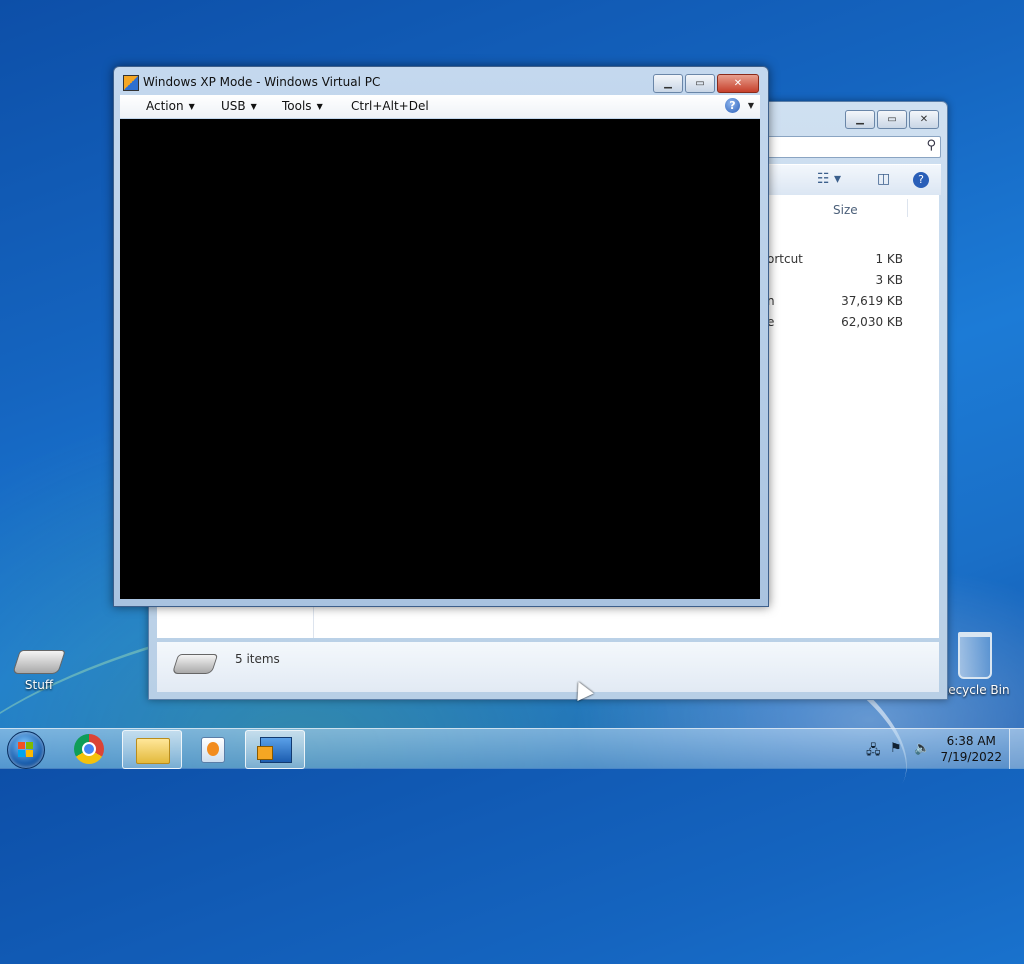  I want to click on explorer-minimize-button: ▁, so click(860, 119).